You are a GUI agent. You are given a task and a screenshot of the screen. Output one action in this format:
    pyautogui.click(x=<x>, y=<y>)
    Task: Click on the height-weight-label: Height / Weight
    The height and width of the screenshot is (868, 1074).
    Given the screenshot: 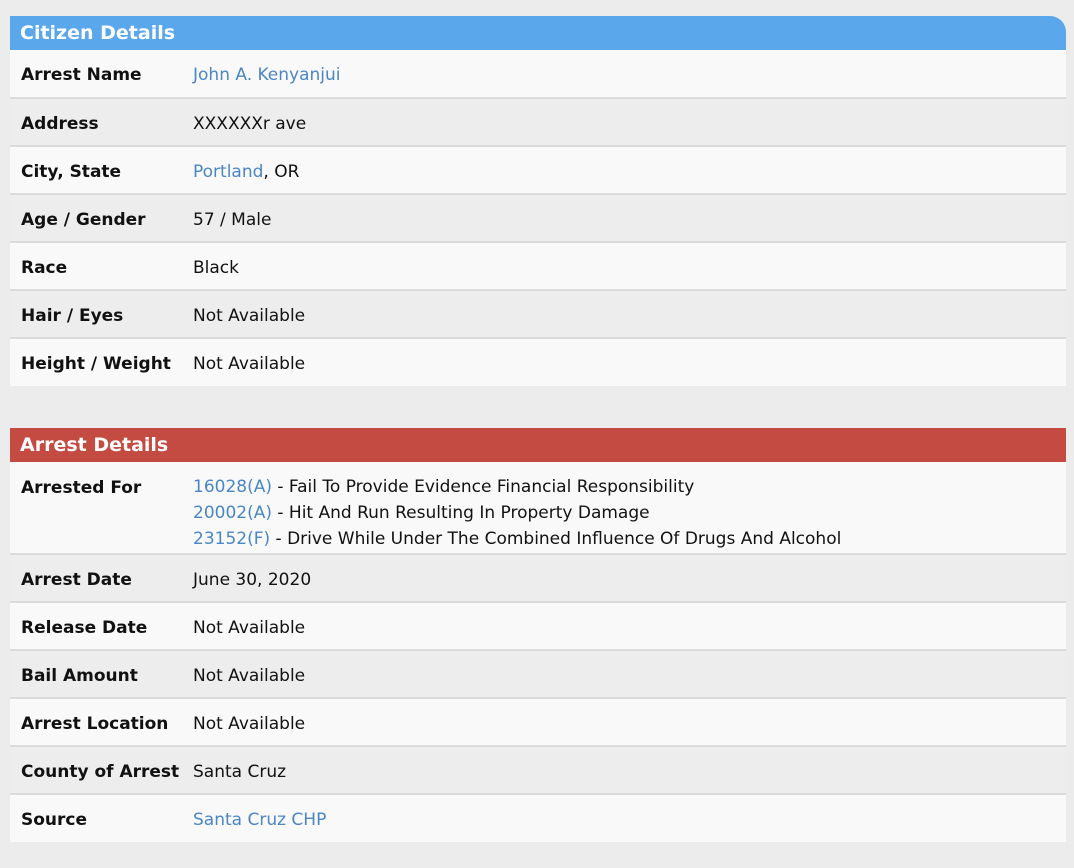 What is the action you would take?
    pyautogui.click(x=96, y=364)
    